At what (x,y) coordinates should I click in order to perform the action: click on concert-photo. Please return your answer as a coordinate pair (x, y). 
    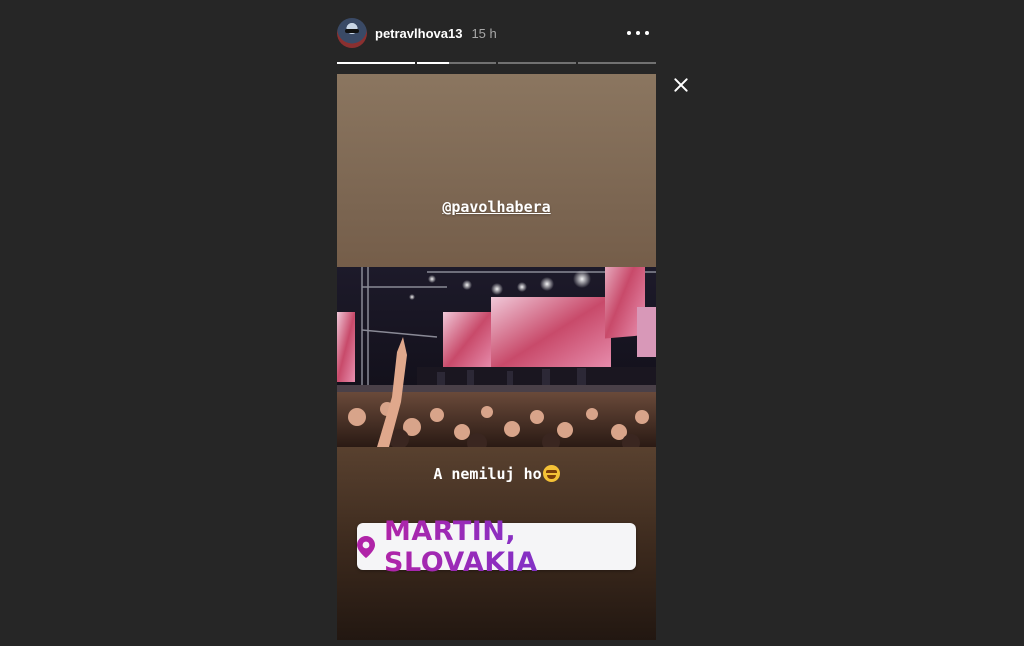
    Looking at the image, I should click on (496, 357).